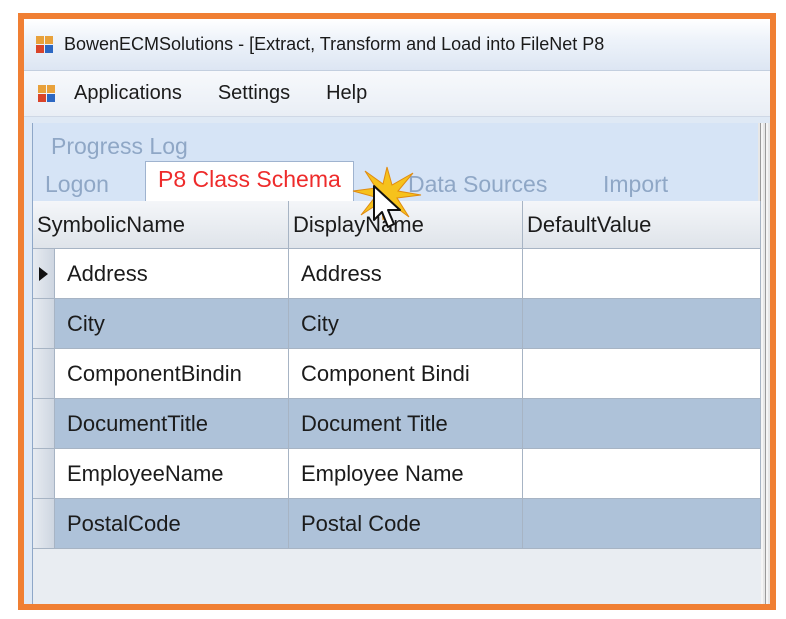 This screenshot has height=619, width=786. I want to click on table-row: ComponentBindin Component Bindi, so click(397, 374).